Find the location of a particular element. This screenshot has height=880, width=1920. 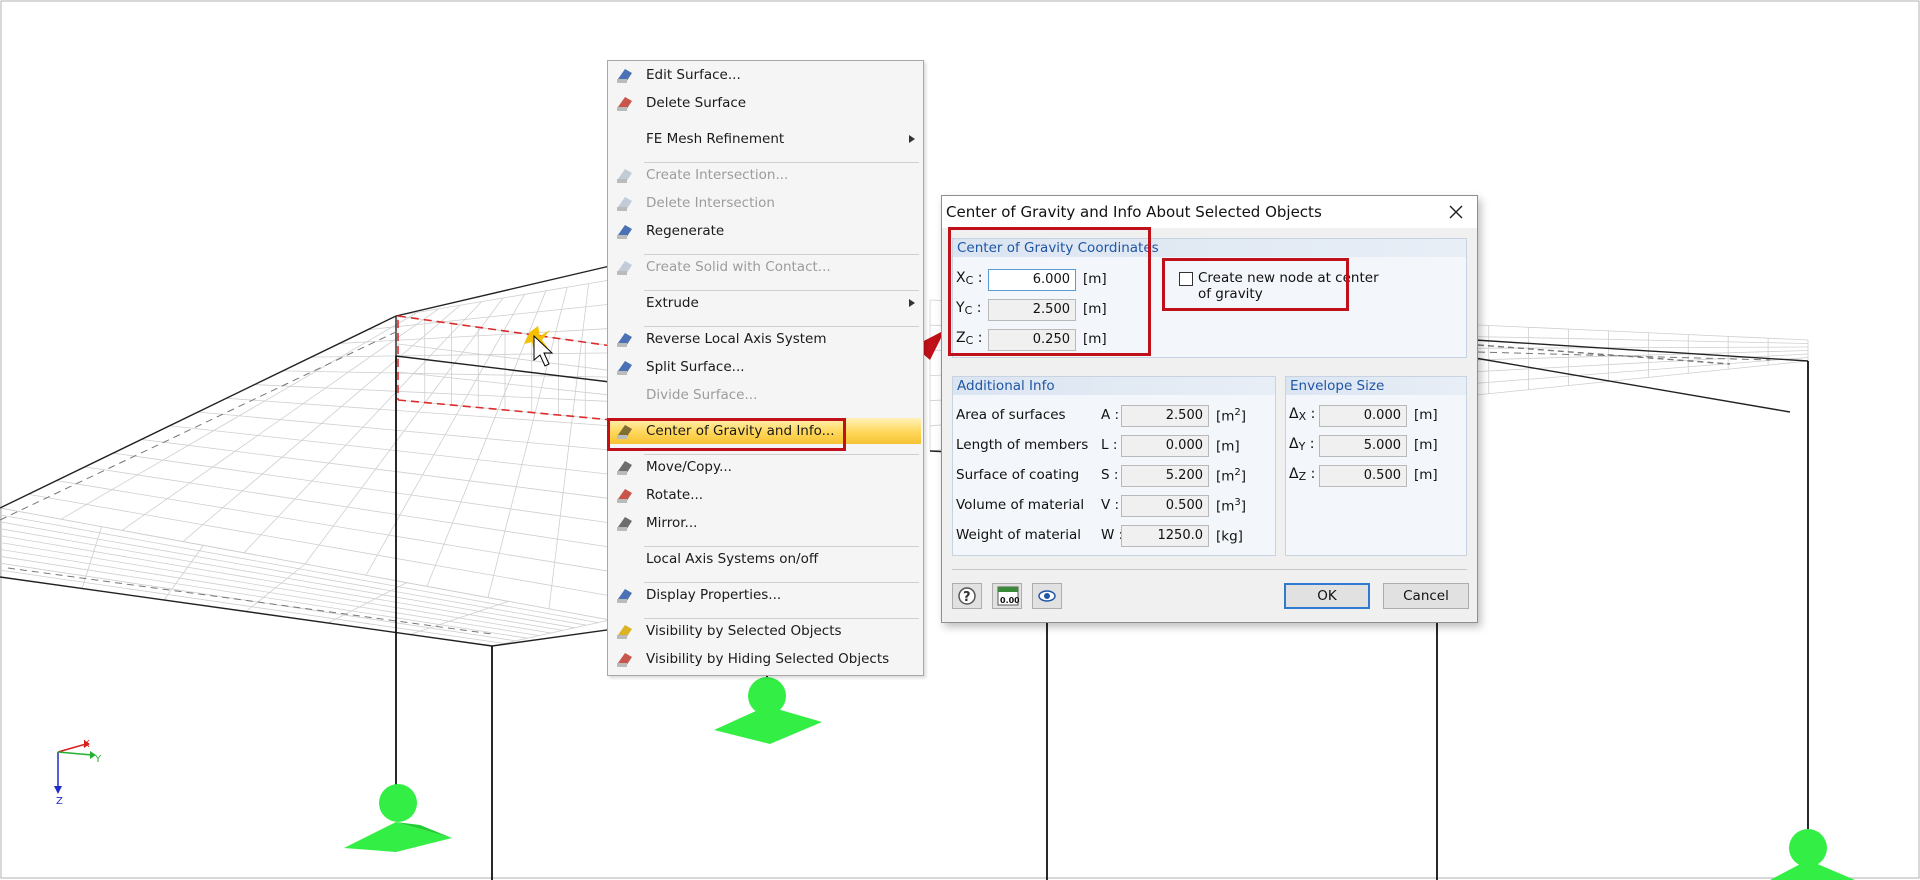

visibility-selected-icon is located at coordinates (625, 631).